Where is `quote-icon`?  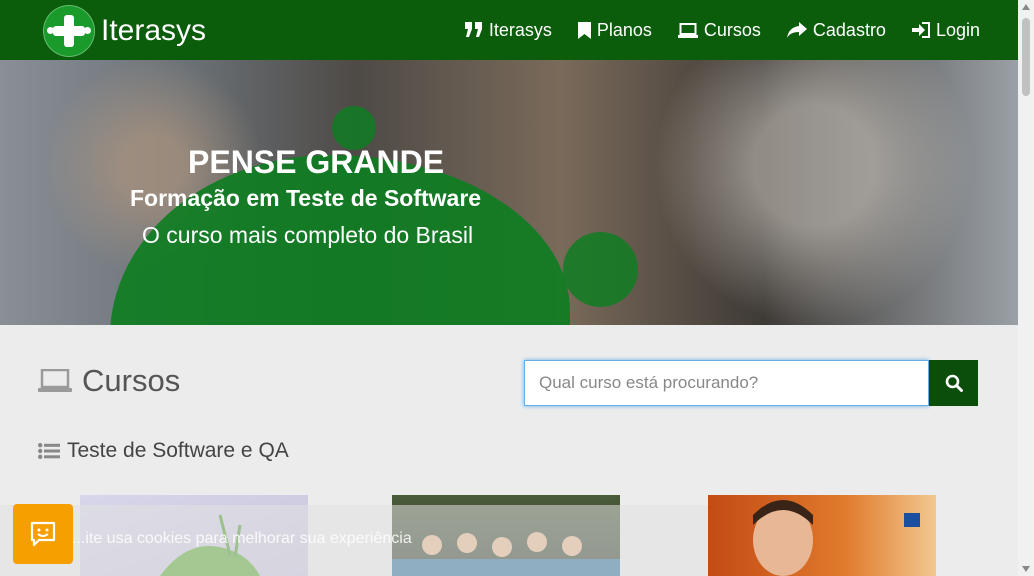 quote-icon is located at coordinates (473, 29).